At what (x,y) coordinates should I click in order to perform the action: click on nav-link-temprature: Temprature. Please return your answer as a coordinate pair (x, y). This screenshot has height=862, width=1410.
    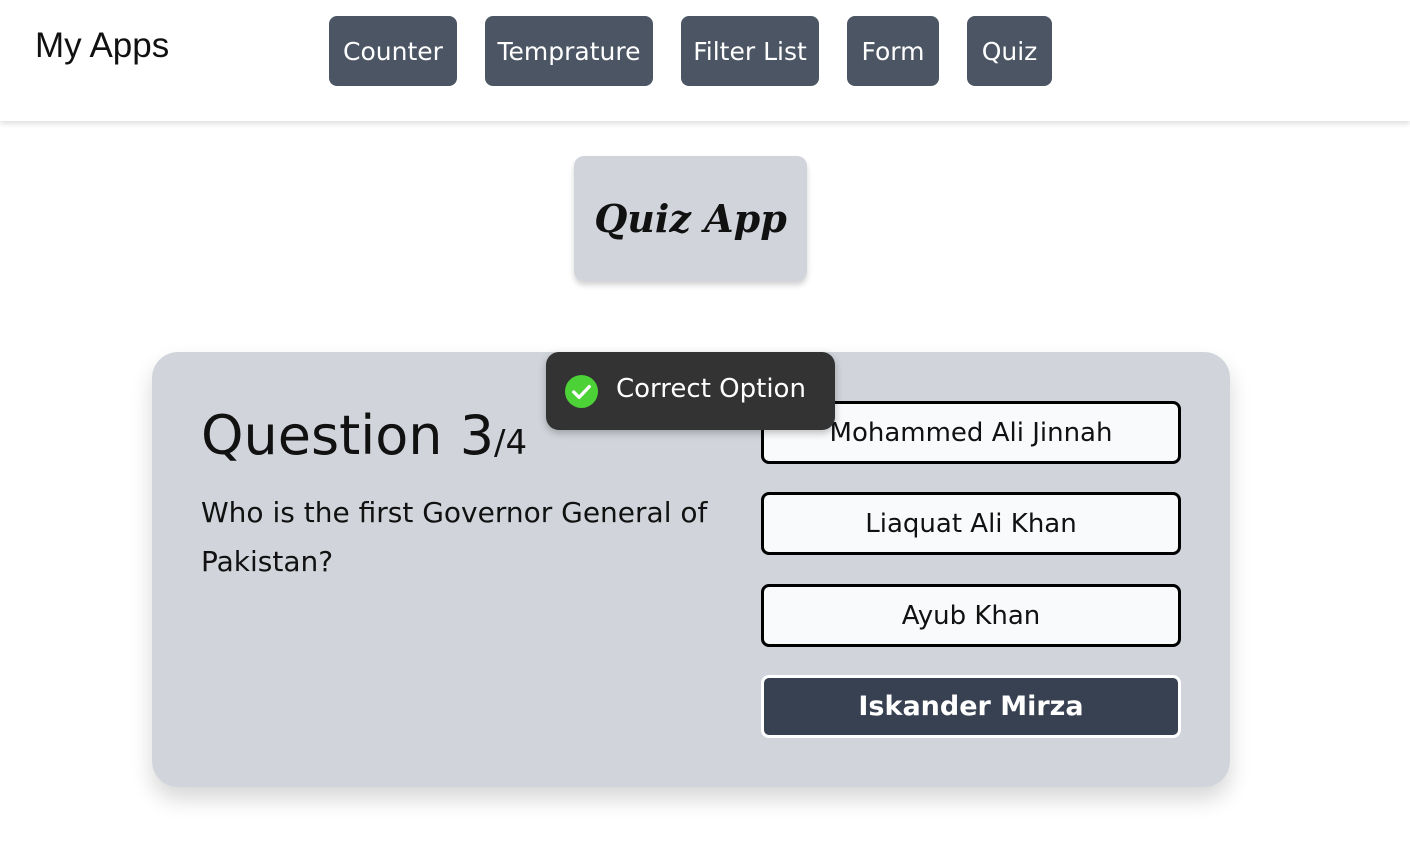
    Looking at the image, I should click on (569, 51).